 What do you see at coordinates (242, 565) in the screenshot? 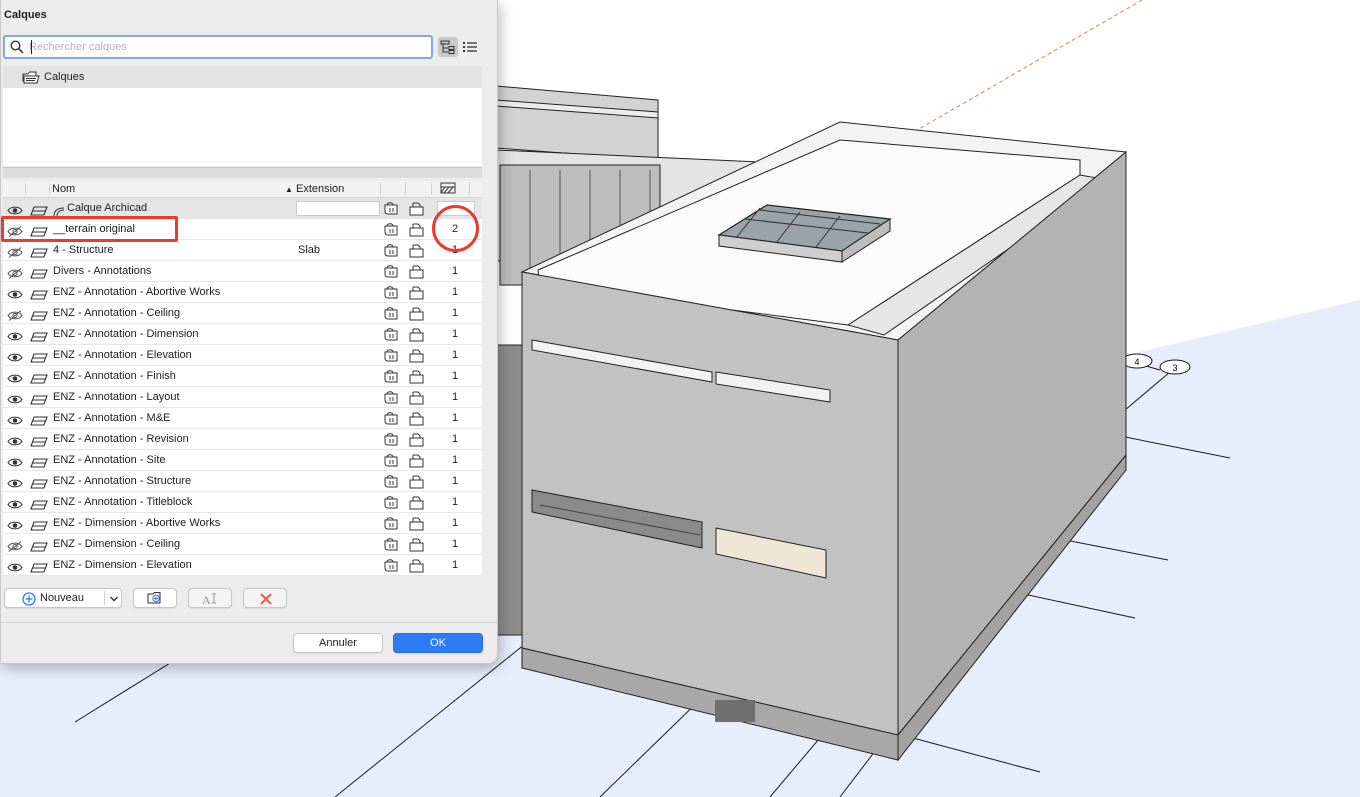
I see `table-row: ENZ - Dimension - Elevation 1` at bounding box center [242, 565].